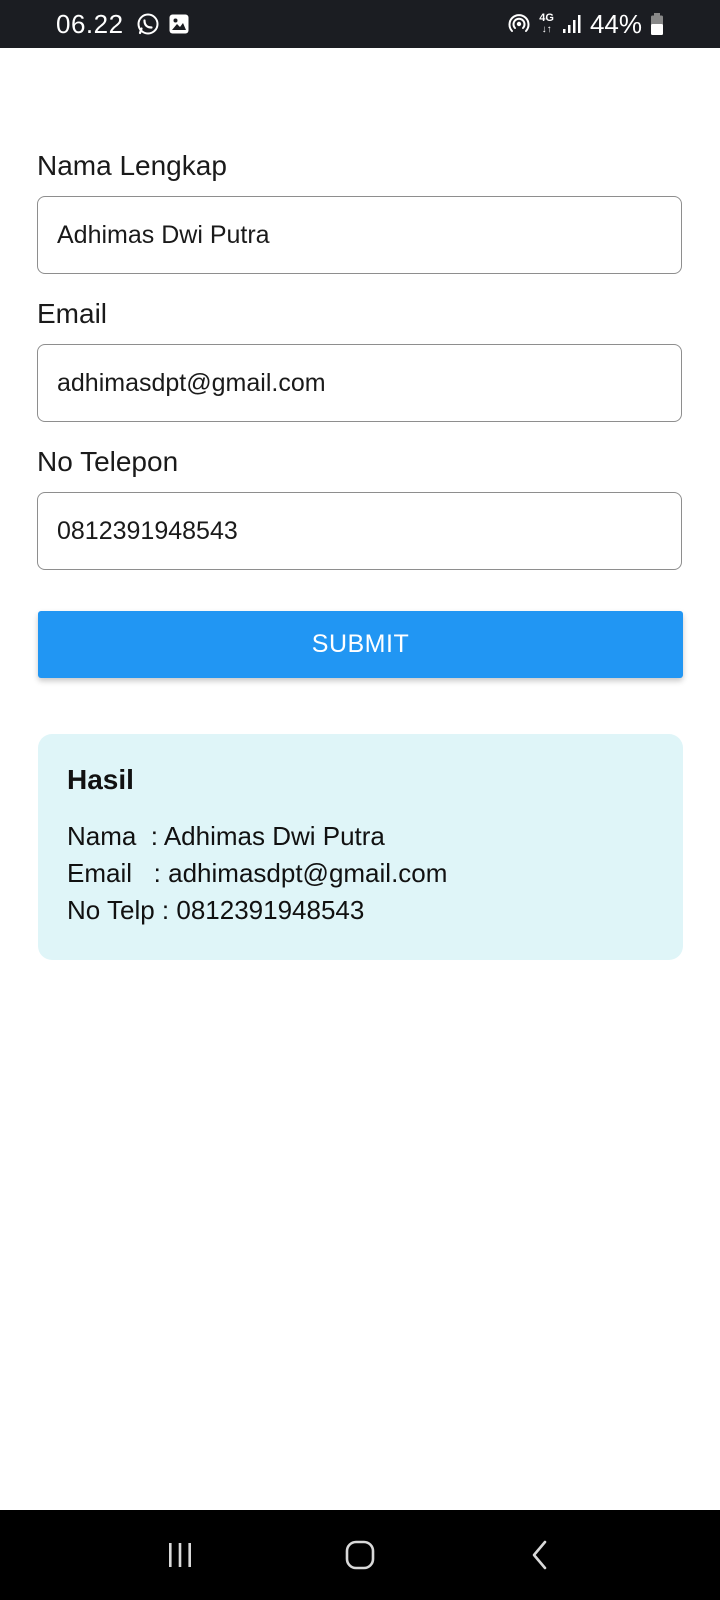  Describe the element at coordinates (257, 873) in the screenshot. I see `result-email-line: Email : adhimasdpt@gmail.com` at that location.